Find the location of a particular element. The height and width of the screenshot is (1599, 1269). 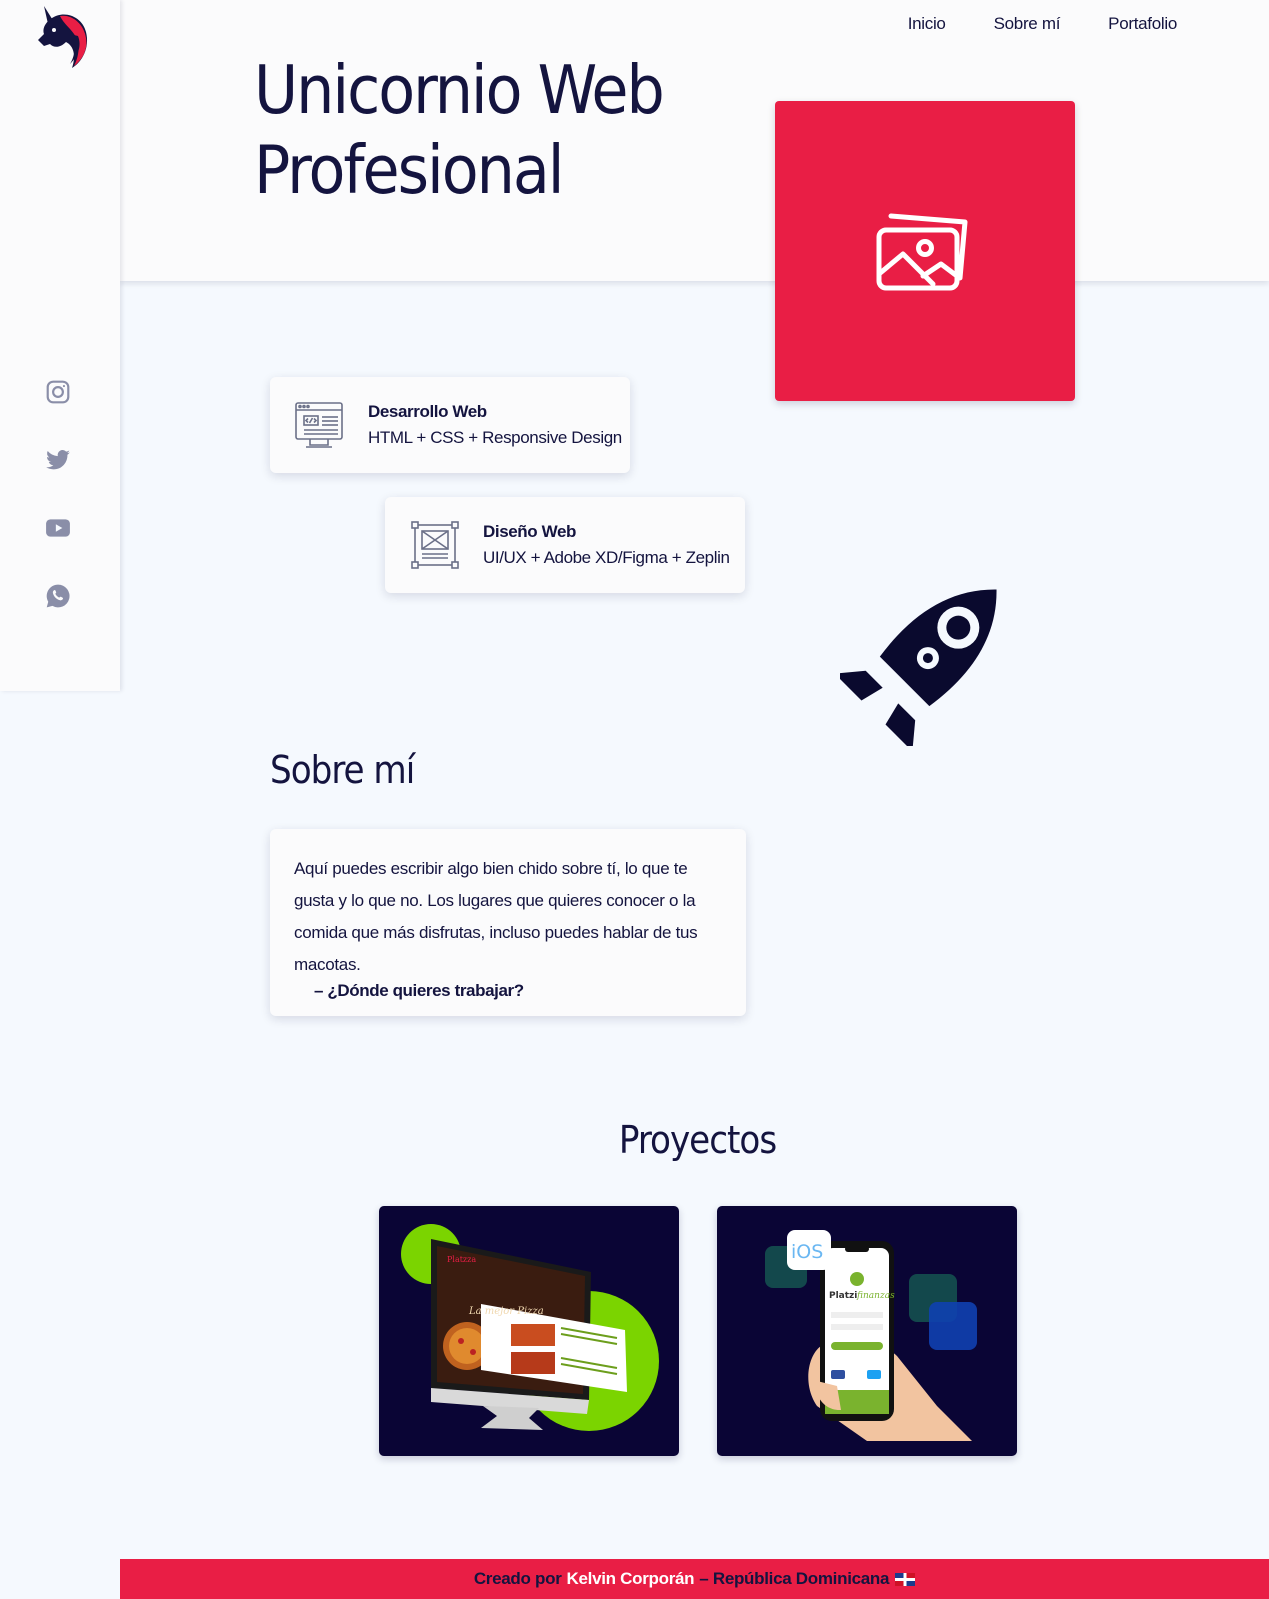

whatsapp-icon is located at coordinates (58, 596).